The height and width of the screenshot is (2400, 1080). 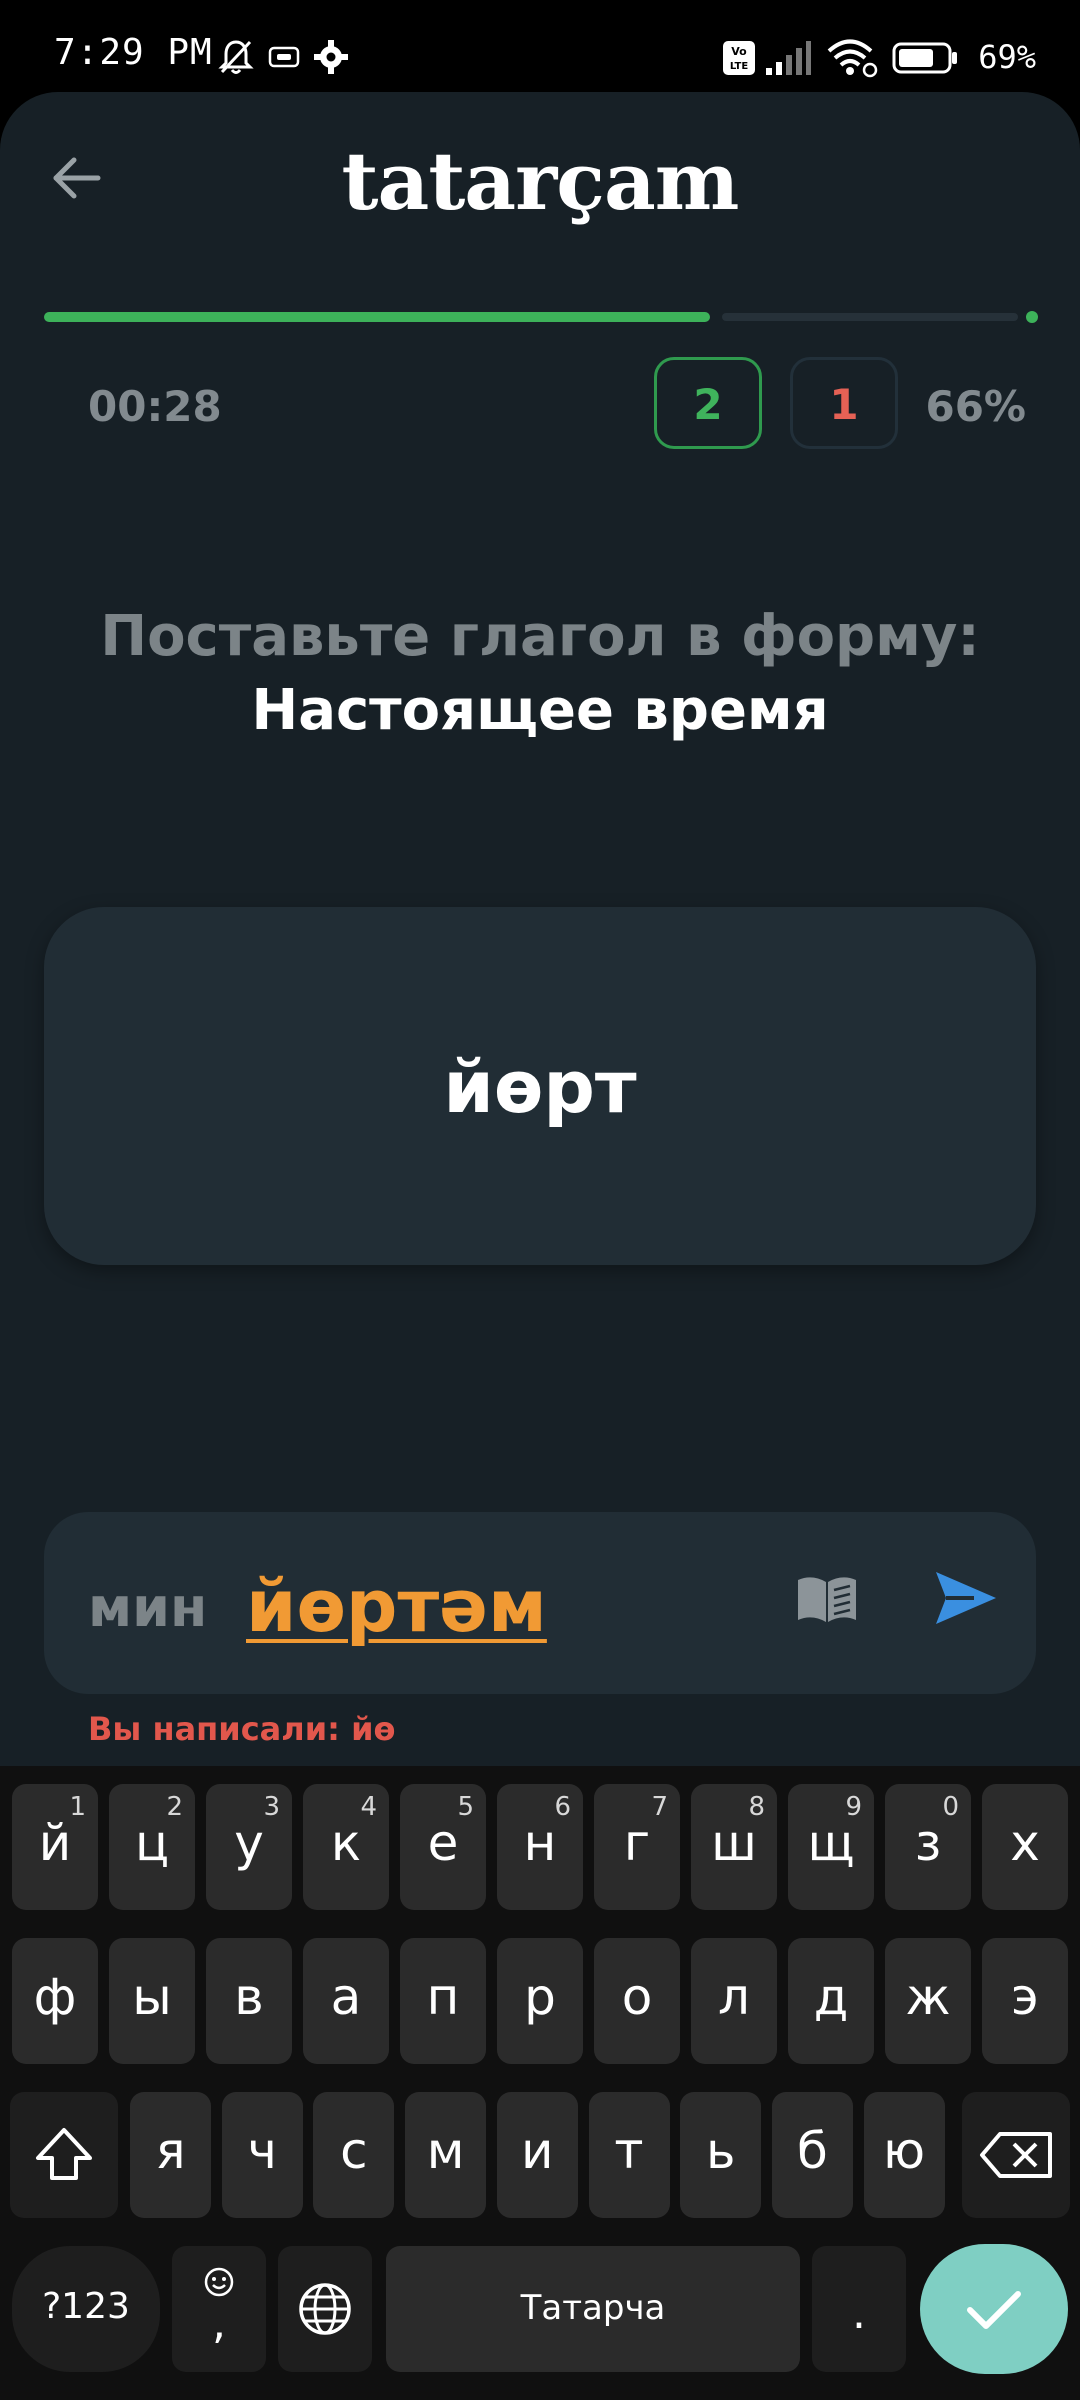 I want to click on key-label: р, so click(x=540, y=1997).